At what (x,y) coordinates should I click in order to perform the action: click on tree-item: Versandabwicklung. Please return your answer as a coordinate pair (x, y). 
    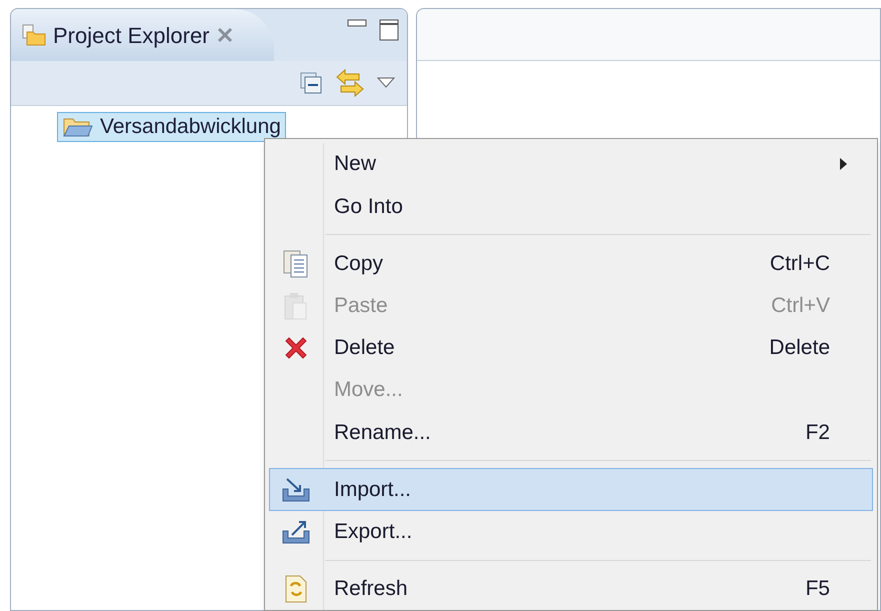
    Looking at the image, I should click on (171, 127).